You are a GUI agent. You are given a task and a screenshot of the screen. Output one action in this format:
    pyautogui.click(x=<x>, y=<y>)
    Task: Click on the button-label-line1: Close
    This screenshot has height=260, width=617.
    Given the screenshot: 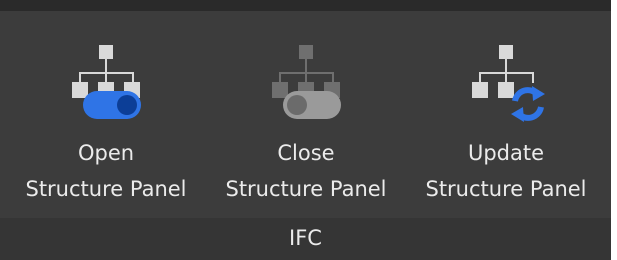 What is the action you would take?
    pyautogui.click(x=306, y=153)
    